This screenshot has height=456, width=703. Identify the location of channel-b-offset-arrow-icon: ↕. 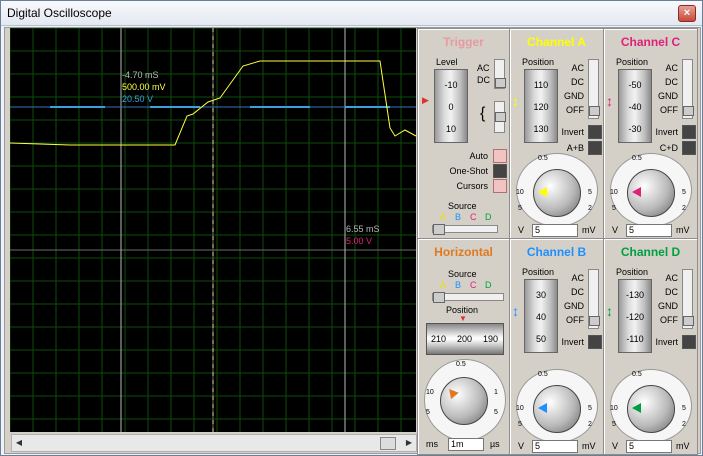
(515, 311).